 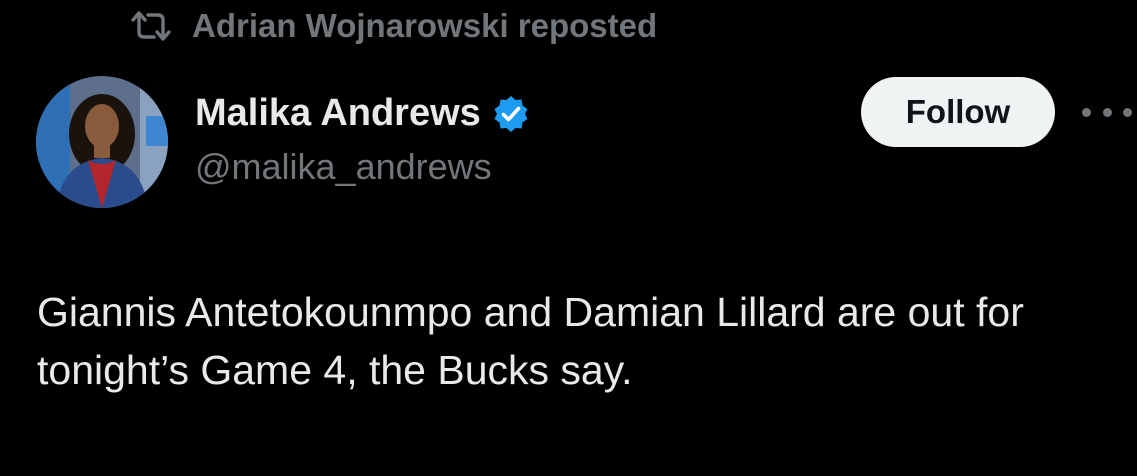 I want to click on repost-icon, so click(x=151, y=26).